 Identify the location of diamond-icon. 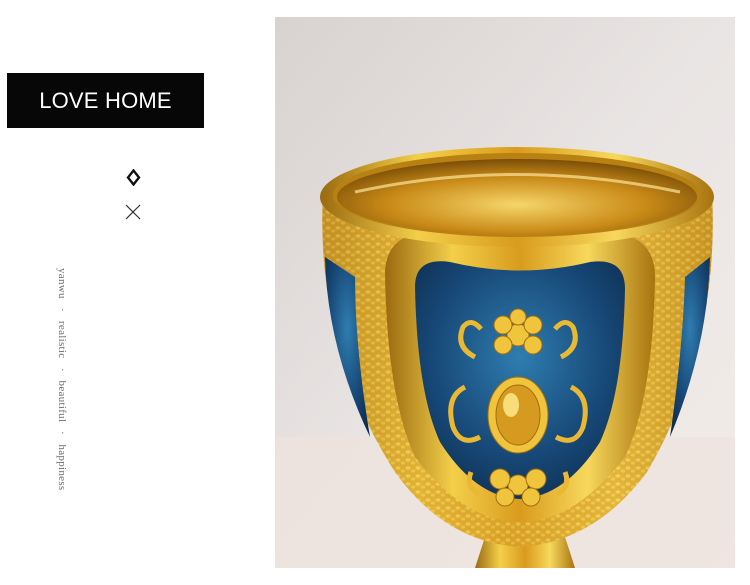
(133, 177).